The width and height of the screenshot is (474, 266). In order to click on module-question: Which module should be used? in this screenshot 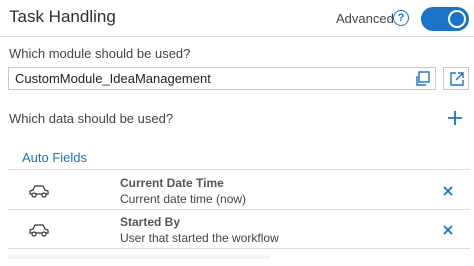, I will do `click(100, 53)`.